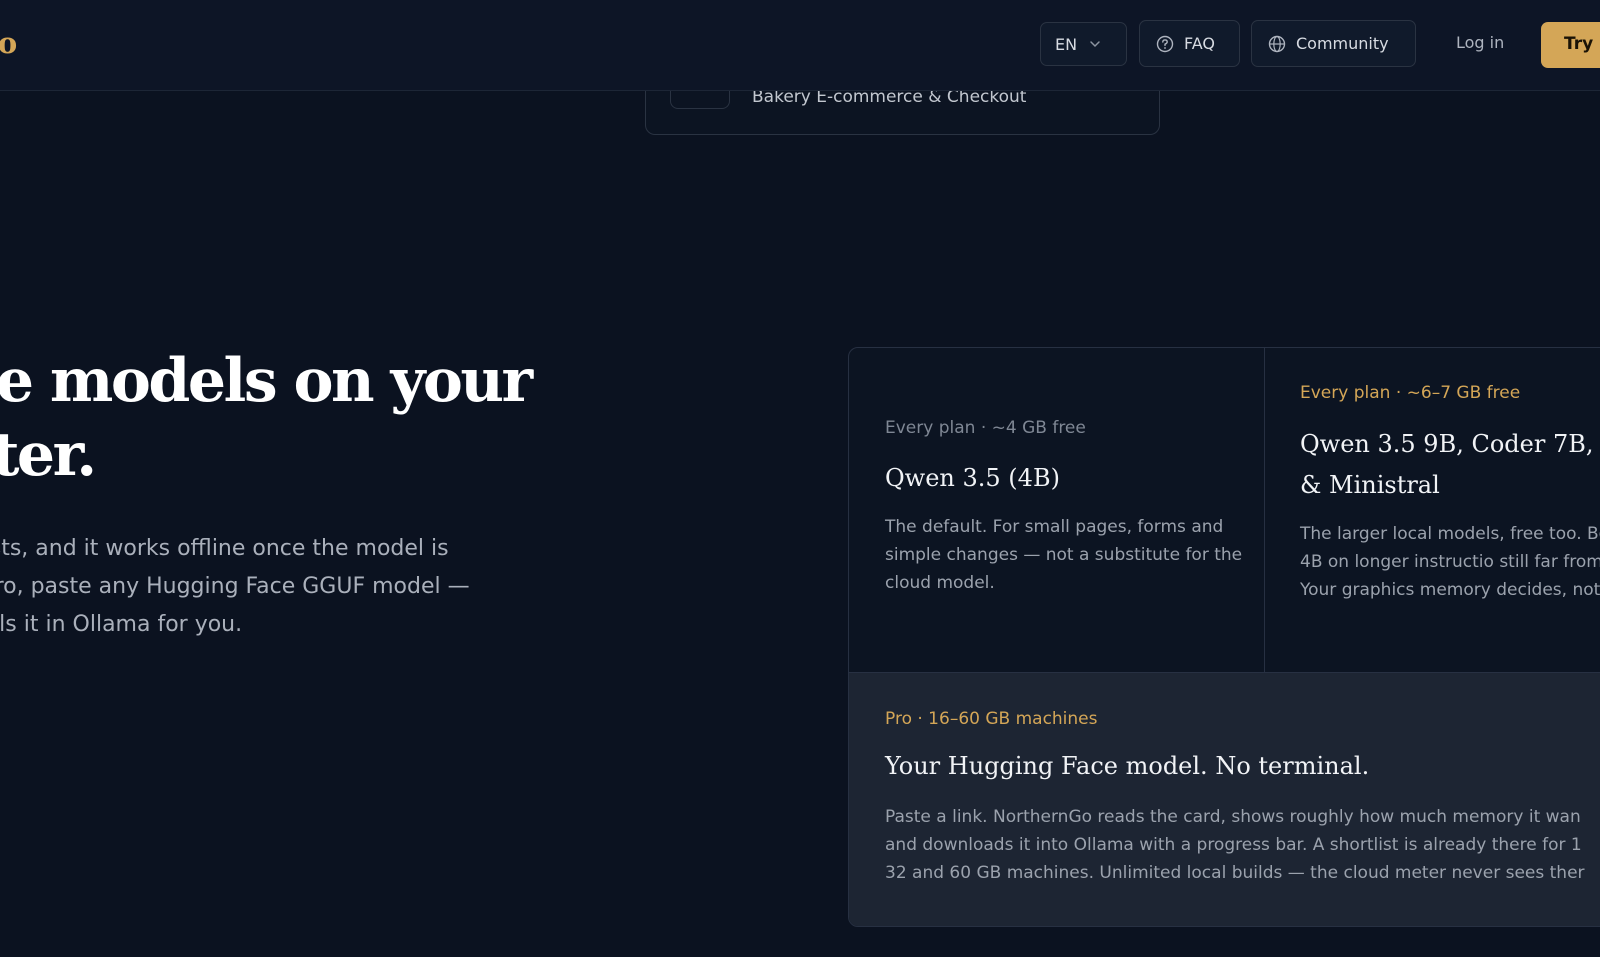 This screenshot has width=1600, height=957. Describe the element at coordinates (1127, 766) in the screenshot. I see `model-card-title: Your Hugging Face model. No terminal.` at that location.